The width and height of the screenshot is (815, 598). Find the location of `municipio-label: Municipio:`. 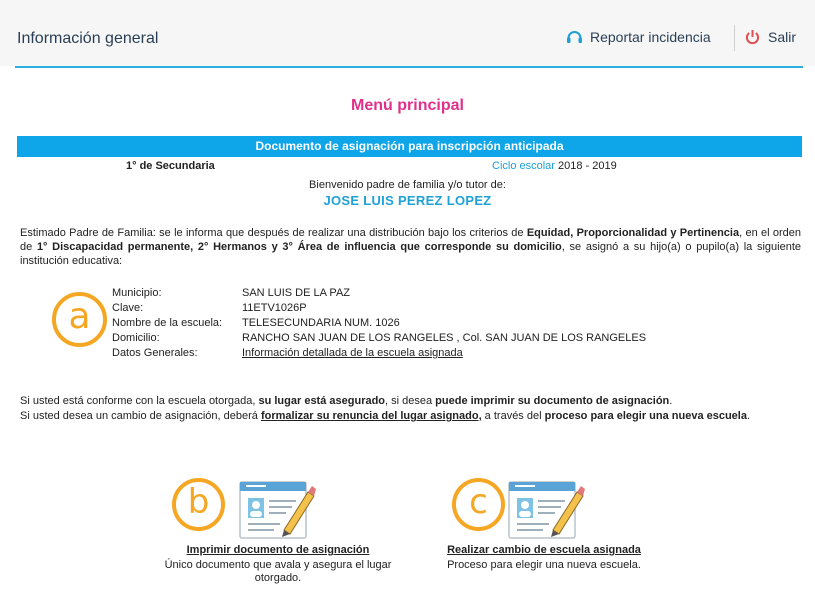

municipio-label: Municipio: is located at coordinates (137, 293).